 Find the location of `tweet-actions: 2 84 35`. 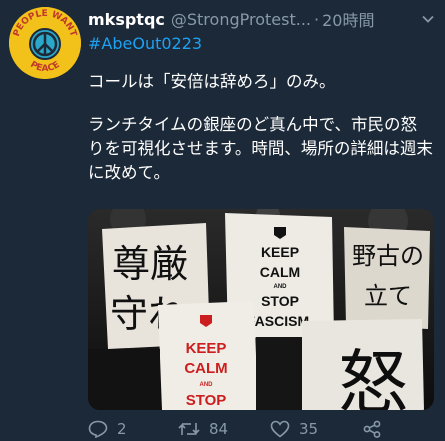

tweet-actions: 2 84 35 is located at coordinates (261, 429).